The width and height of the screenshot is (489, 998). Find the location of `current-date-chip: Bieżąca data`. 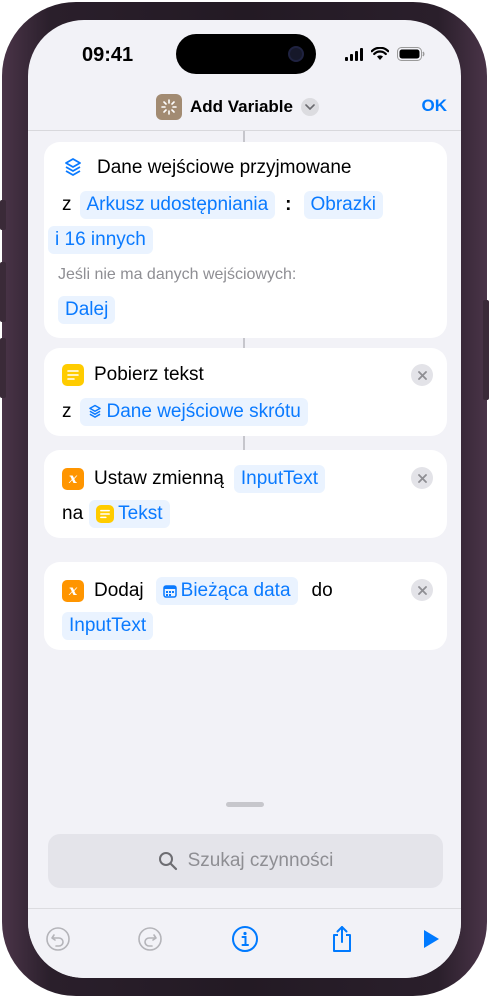

current-date-chip: Bieżąca data is located at coordinates (226, 591).